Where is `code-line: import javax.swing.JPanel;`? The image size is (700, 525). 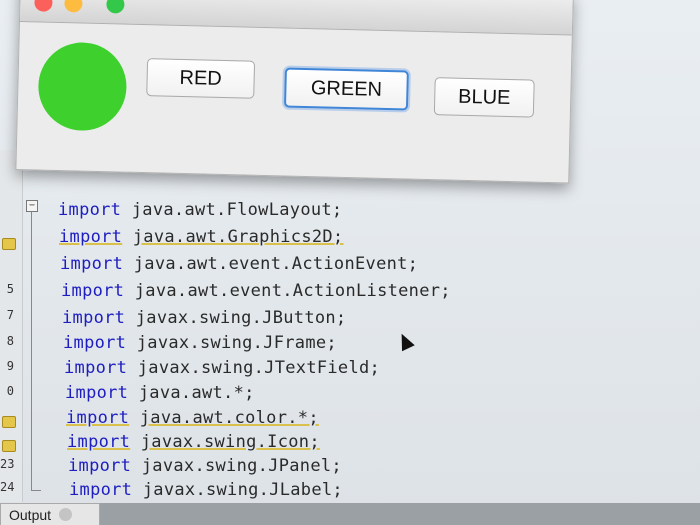 code-line: import javax.swing.JPanel; is located at coordinates (205, 466).